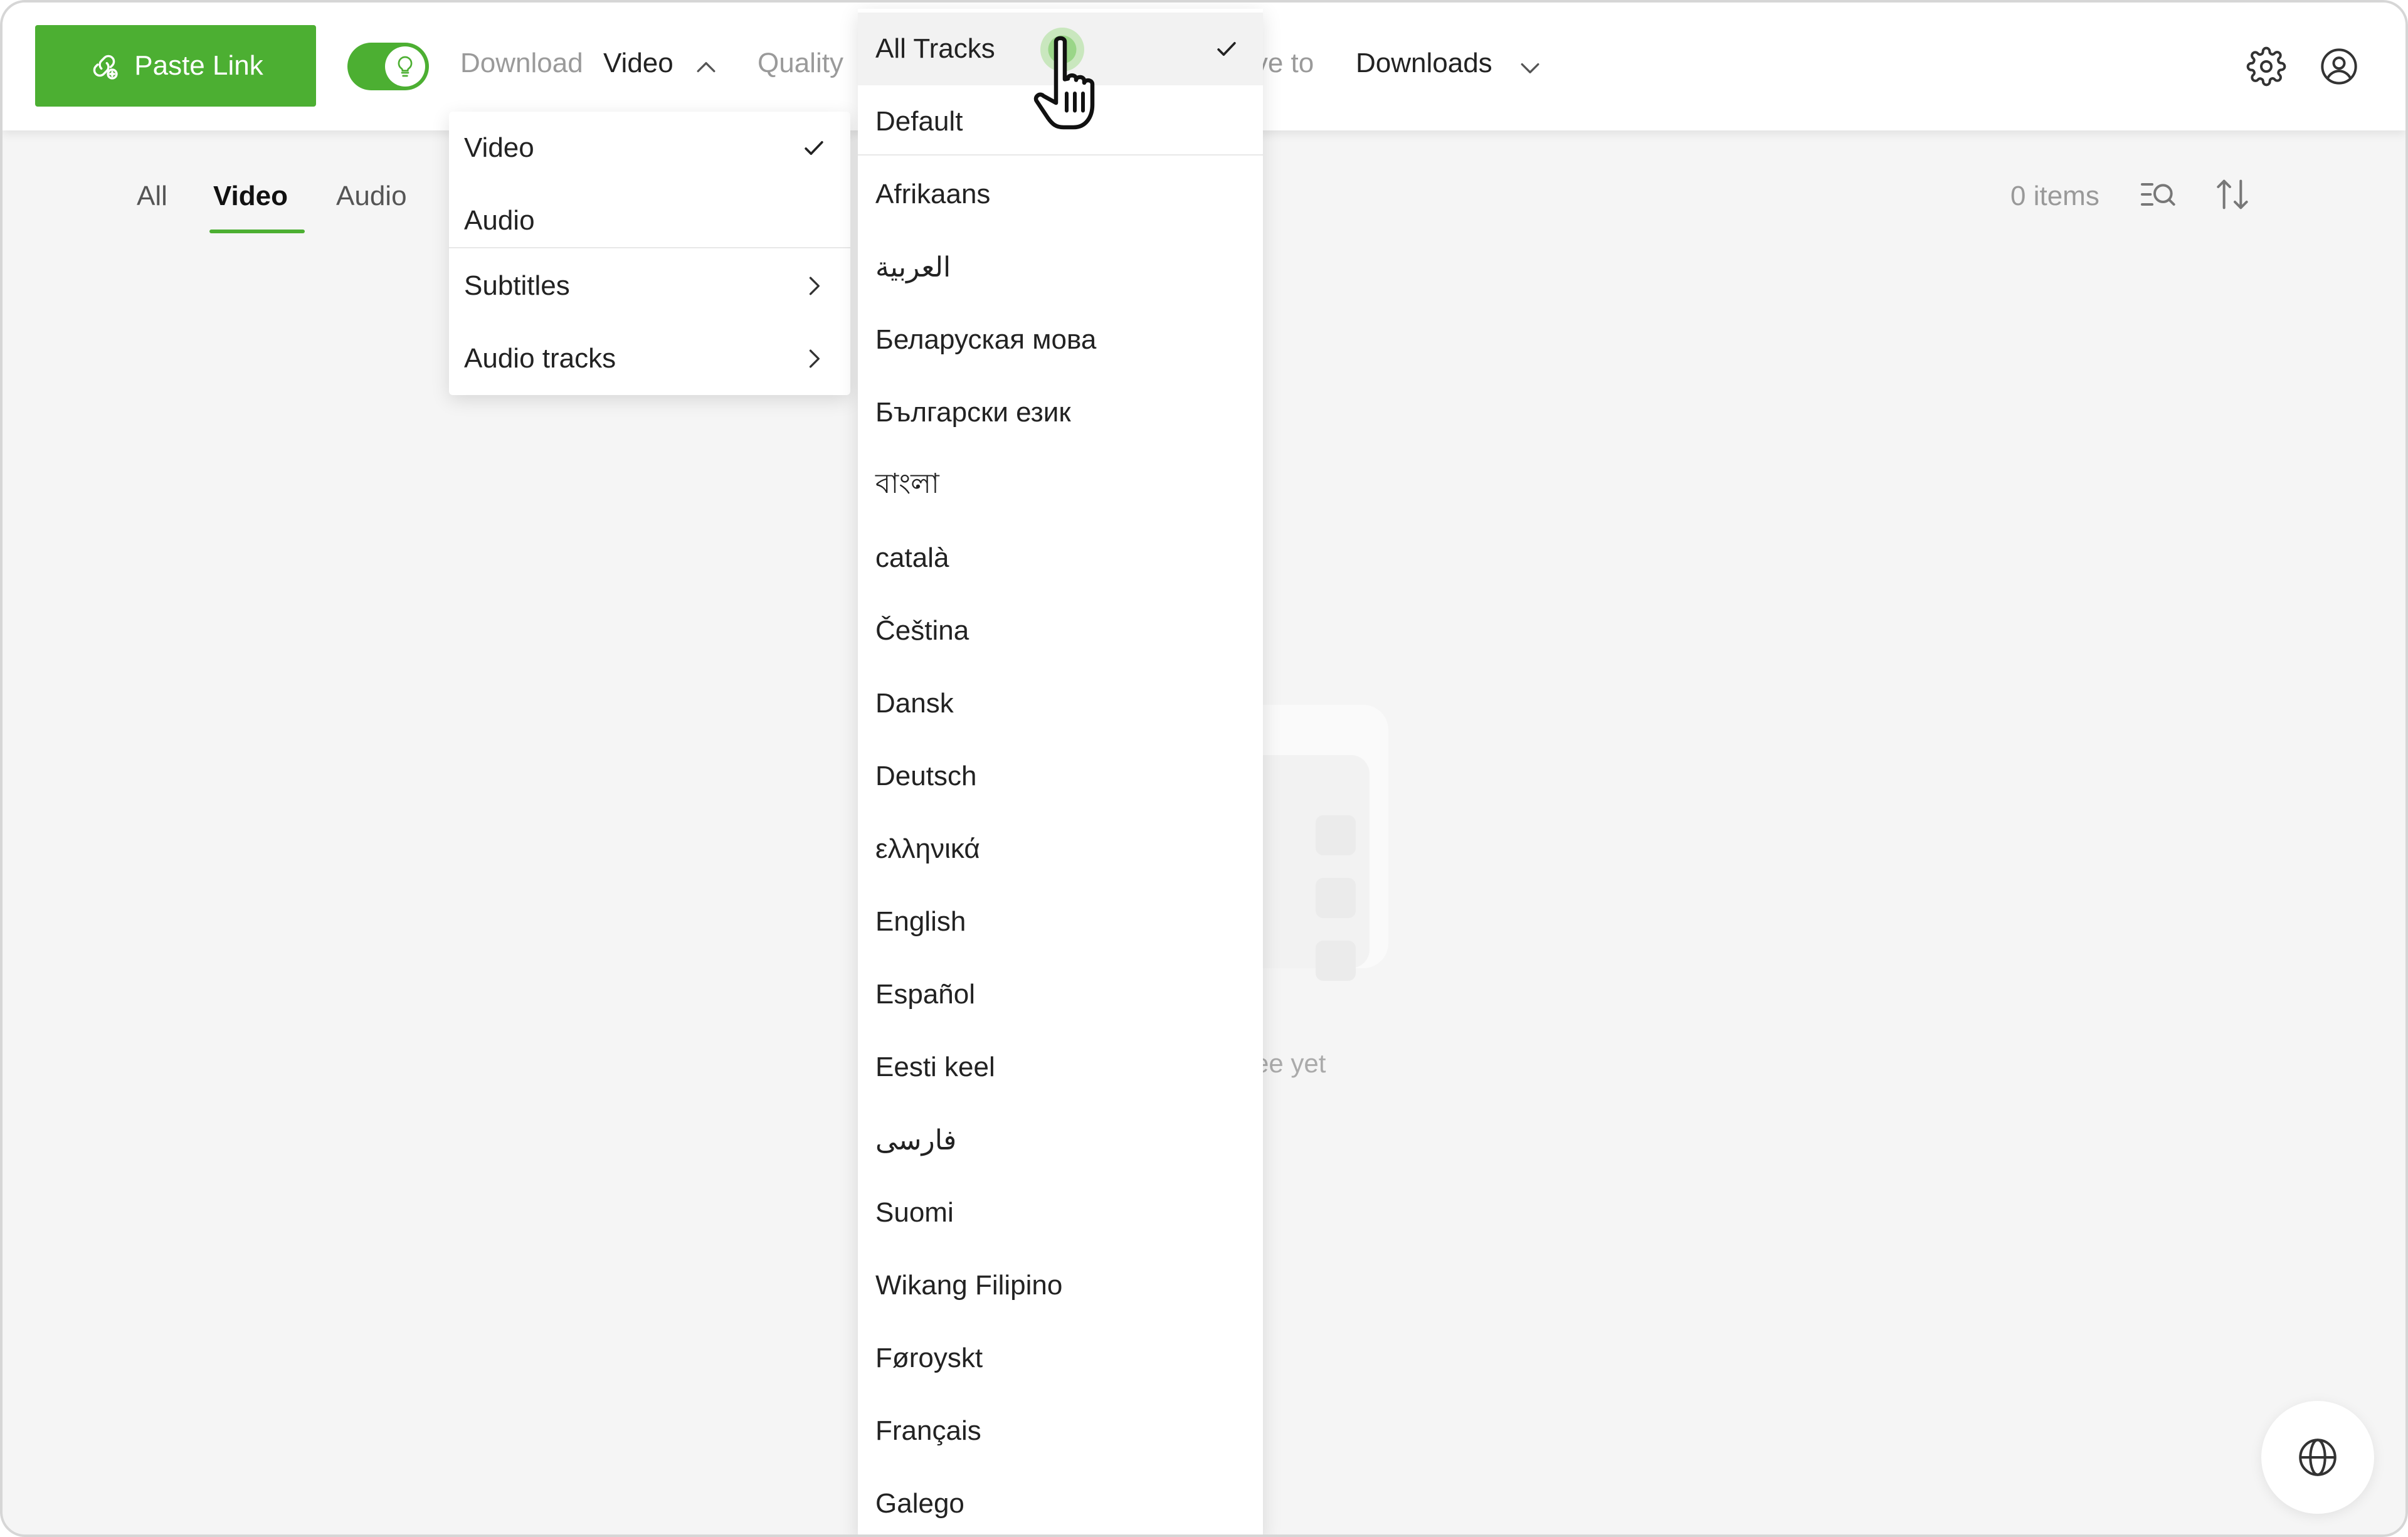 The height and width of the screenshot is (1537, 2408). I want to click on tab-all: All, so click(152, 197).